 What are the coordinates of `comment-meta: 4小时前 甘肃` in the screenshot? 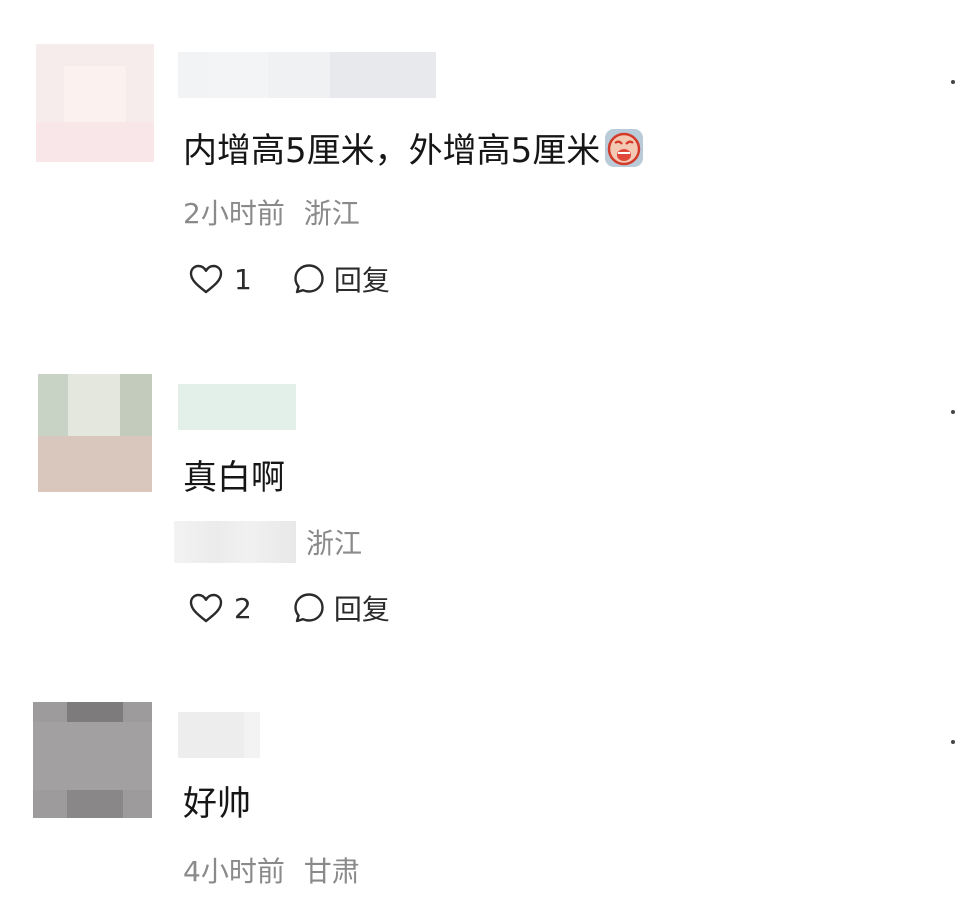 It's located at (271, 872).